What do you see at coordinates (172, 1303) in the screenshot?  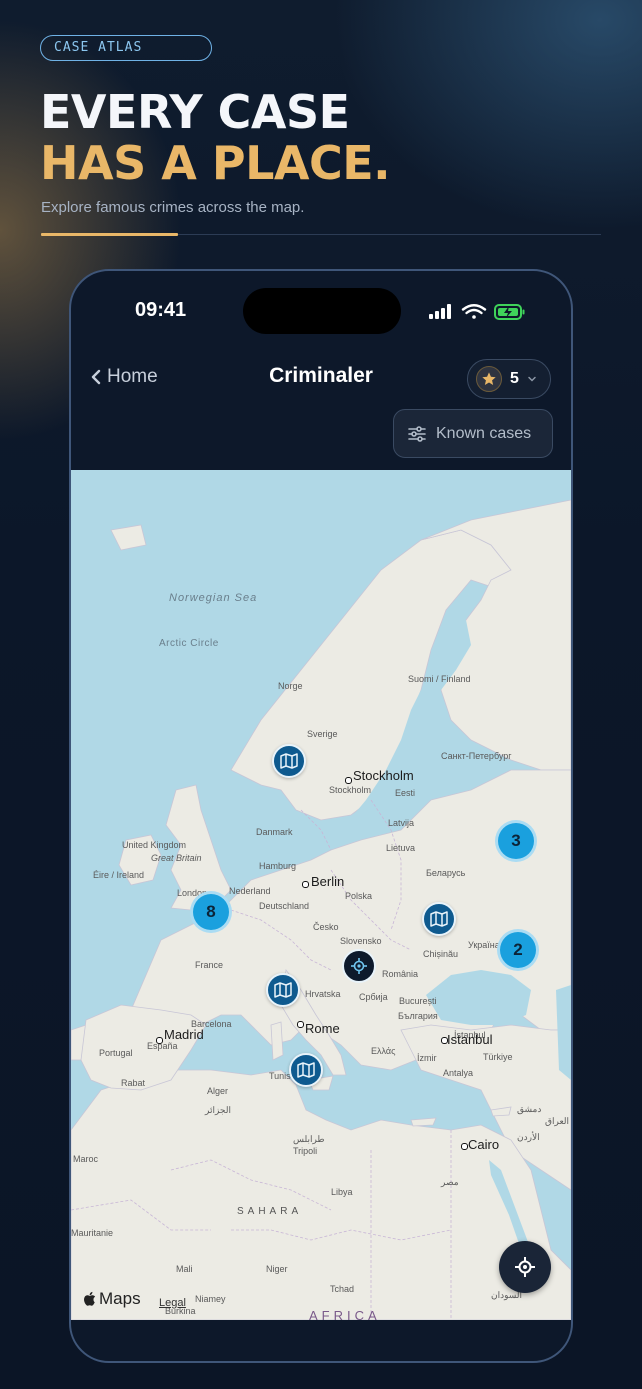 I see `legal-link: Legal` at bounding box center [172, 1303].